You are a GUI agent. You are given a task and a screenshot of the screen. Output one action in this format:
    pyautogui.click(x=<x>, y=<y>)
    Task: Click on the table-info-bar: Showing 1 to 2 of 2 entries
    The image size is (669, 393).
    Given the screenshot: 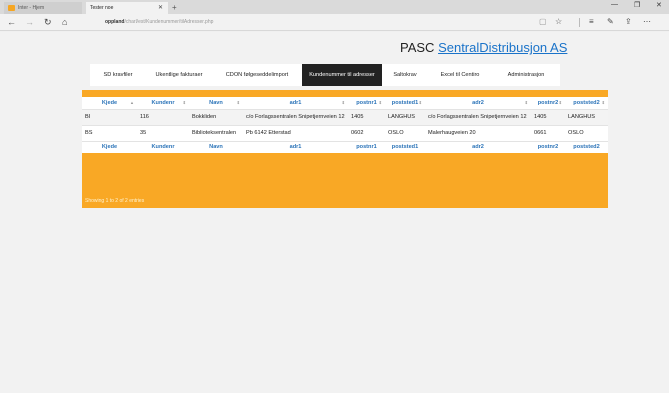 What is the action you would take?
    pyautogui.click(x=345, y=201)
    